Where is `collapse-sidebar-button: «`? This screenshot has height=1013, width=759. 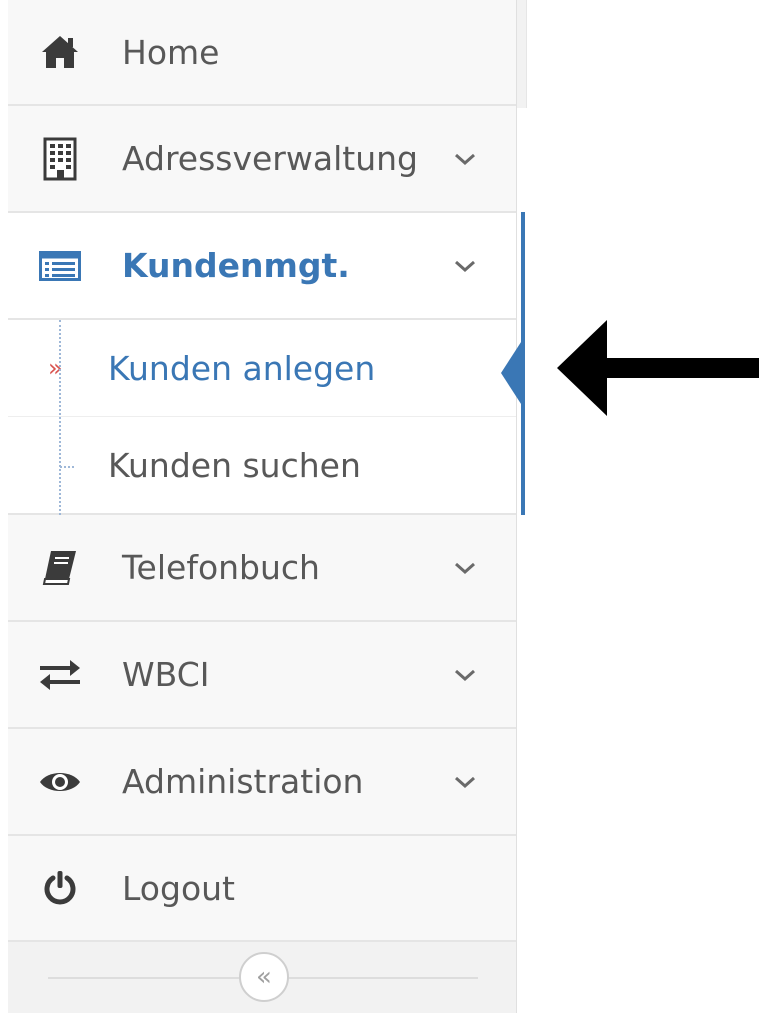
collapse-sidebar-button: « is located at coordinates (264, 977).